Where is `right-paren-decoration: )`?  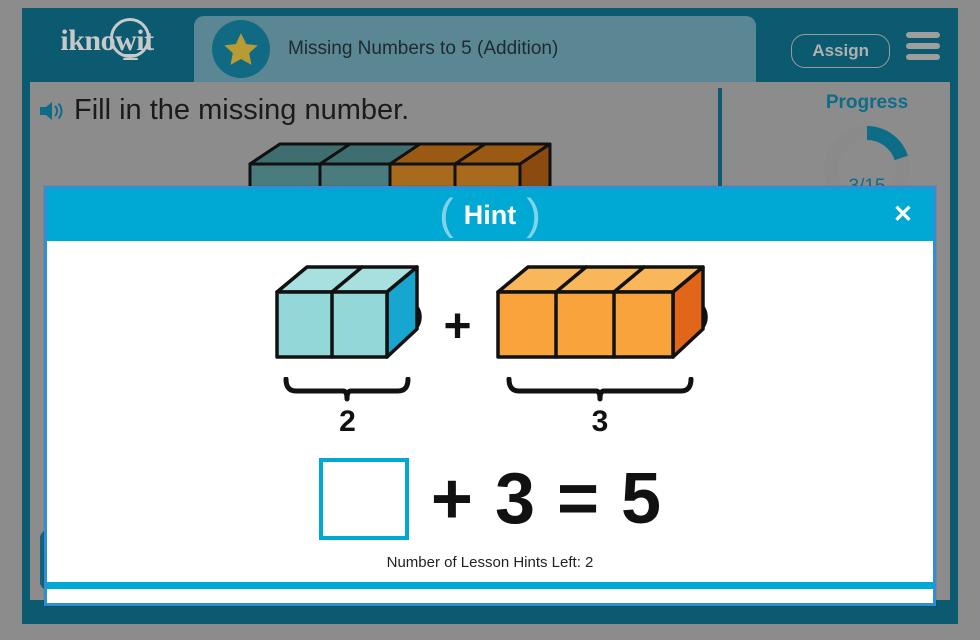 right-paren-decoration: ) is located at coordinates (533, 214).